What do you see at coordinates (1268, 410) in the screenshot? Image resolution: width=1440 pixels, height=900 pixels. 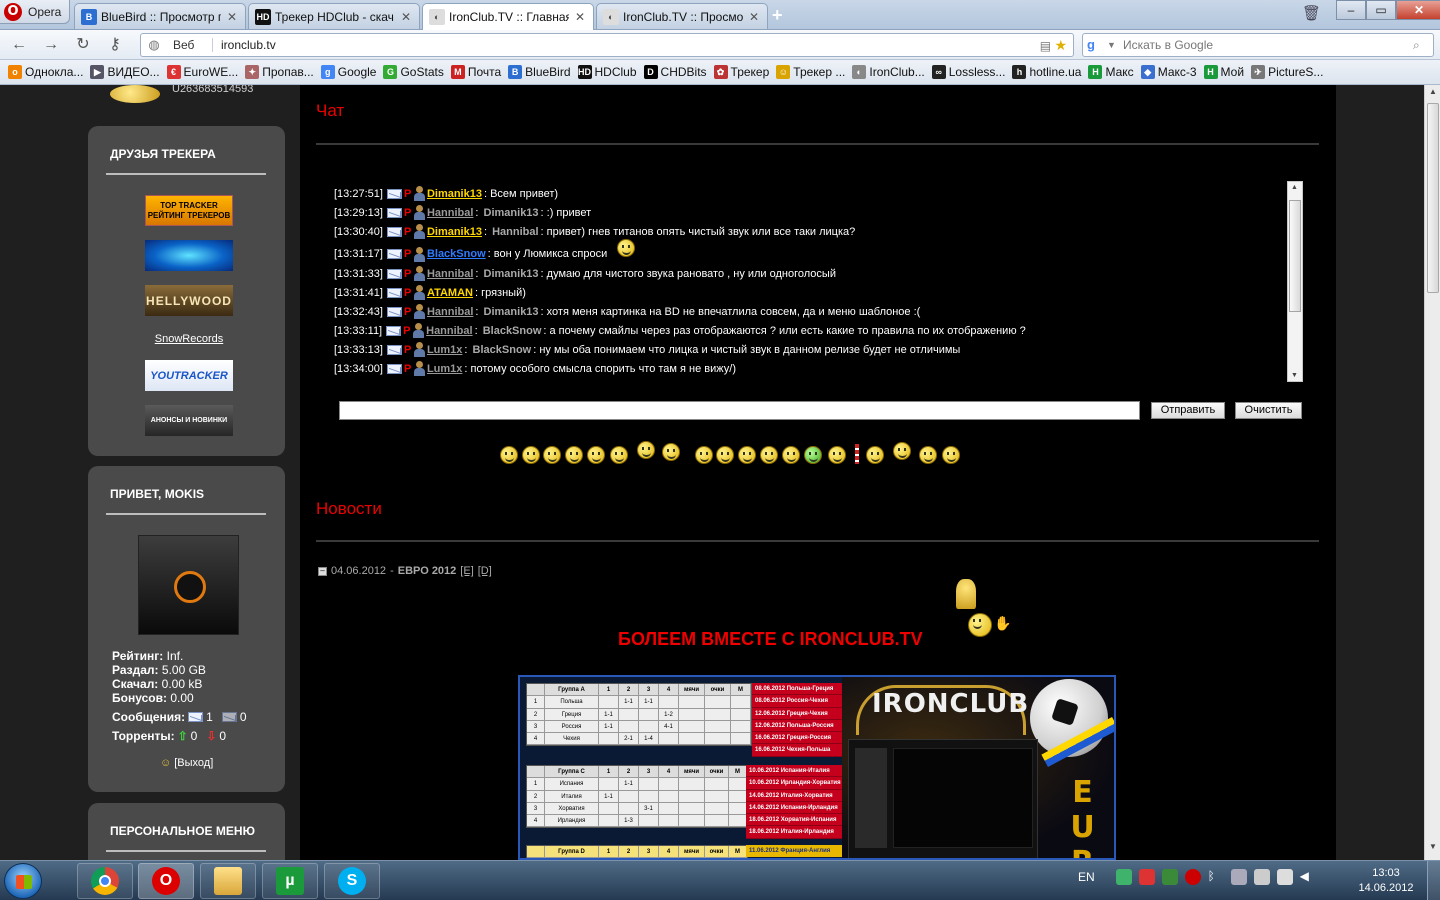 I see `clear-button: Очистить` at bounding box center [1268, 410].